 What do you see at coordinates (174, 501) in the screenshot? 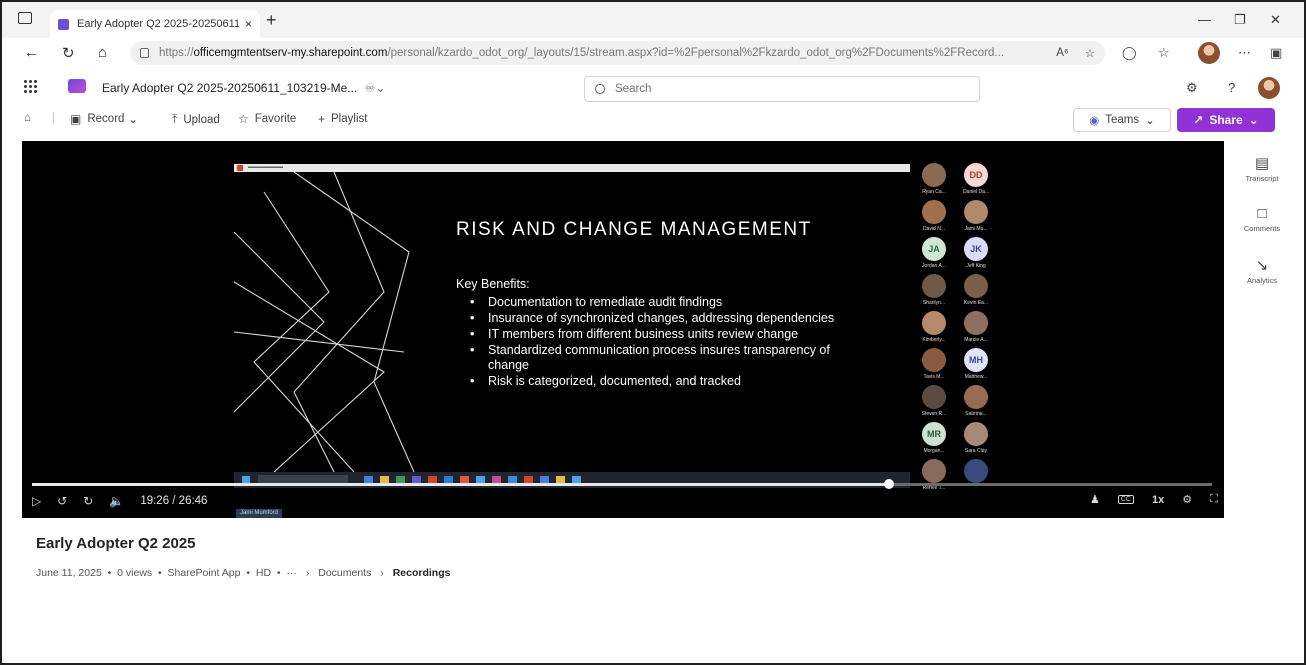
I see `video-timecode: 19:26 / 26:46` at bounding box center [174, 501].